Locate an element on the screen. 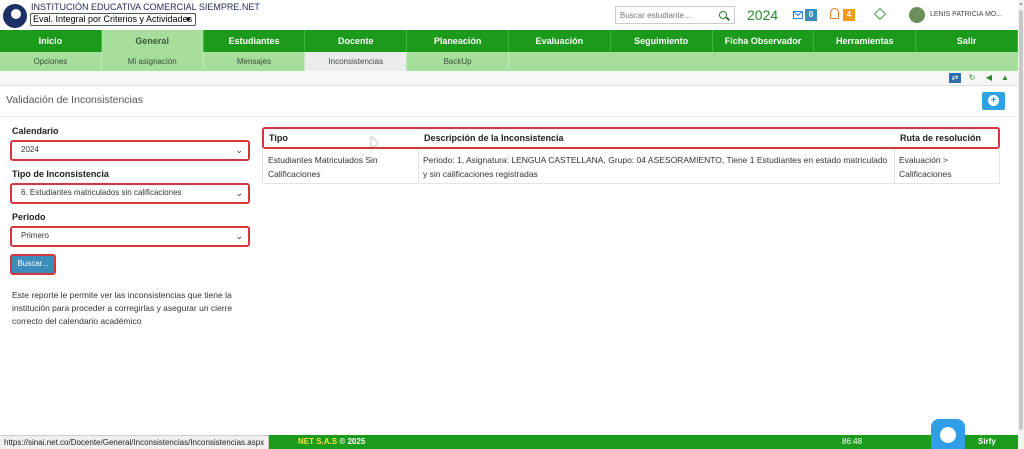 Image resolution: width=1024 pixels, height=449 pixels. type-label: Tipo de Inconsistencia is located at coordinates (60, 174).